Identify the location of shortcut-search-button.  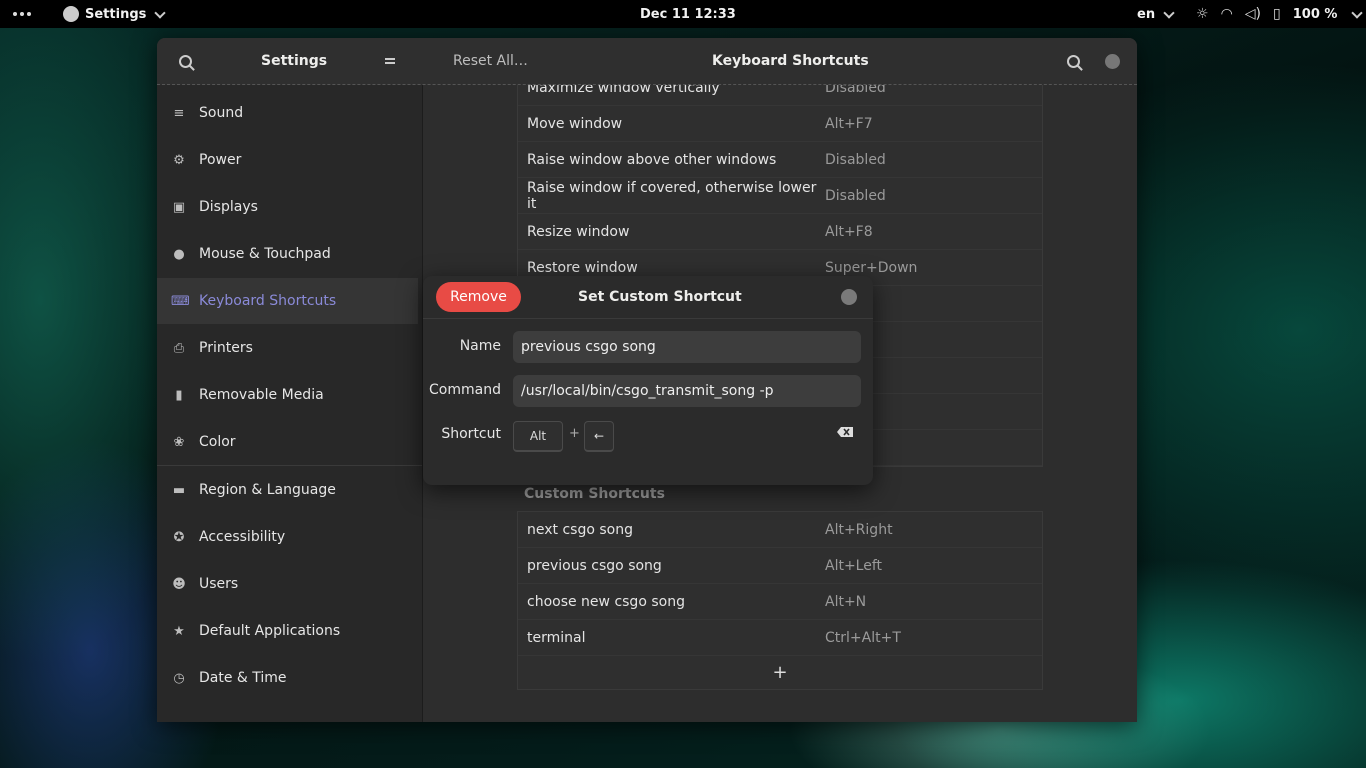
(1073, 61).